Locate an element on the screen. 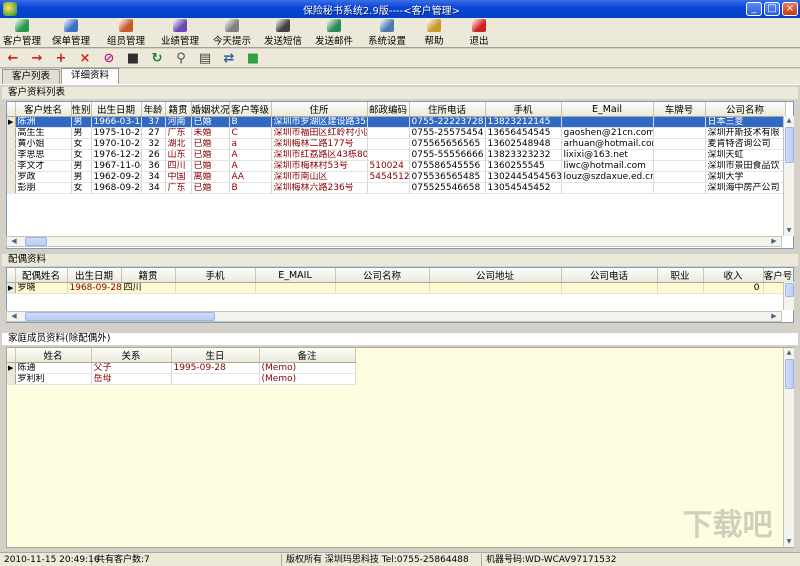 The height and width of the screenshot is (566, 800). table-cell: 075536565485 is located at coordinates (447, 177).